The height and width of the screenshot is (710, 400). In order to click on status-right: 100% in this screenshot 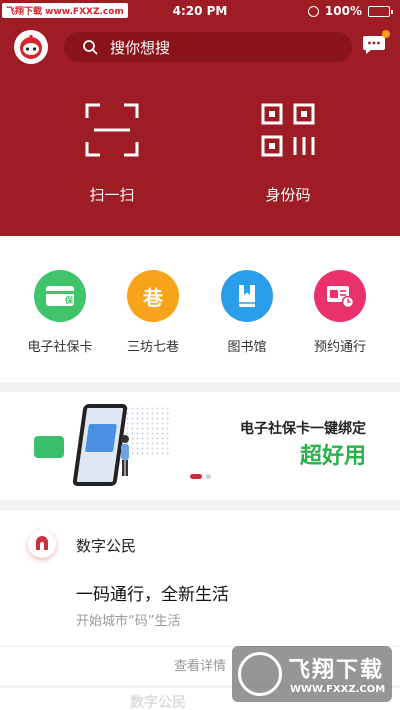, I will do `click(350, 11)`.